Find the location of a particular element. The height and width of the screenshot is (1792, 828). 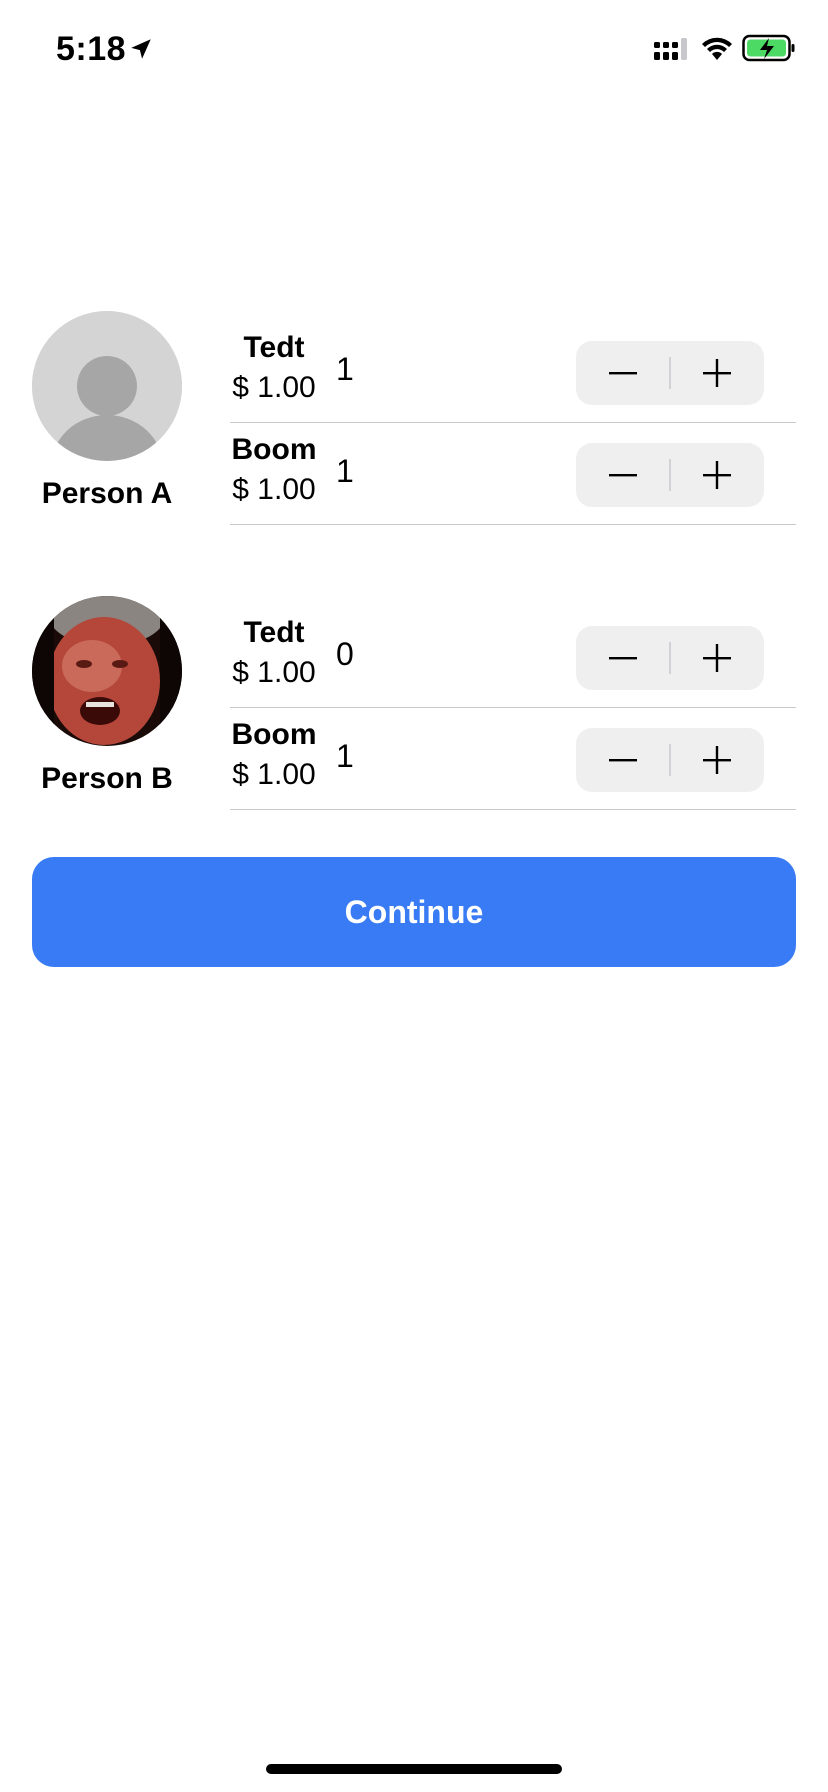

location-arrow-icon is located at coordinates (141, 49).